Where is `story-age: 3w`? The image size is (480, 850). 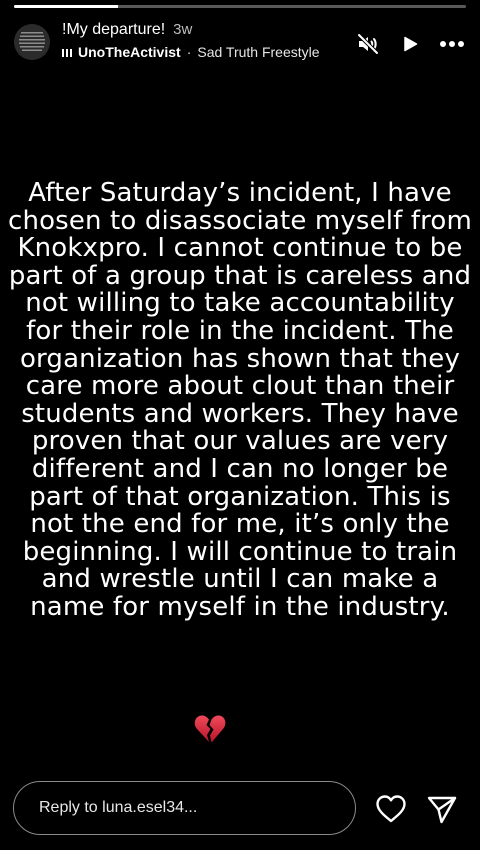 story-age: 3w is located at coordinates (183, 29).